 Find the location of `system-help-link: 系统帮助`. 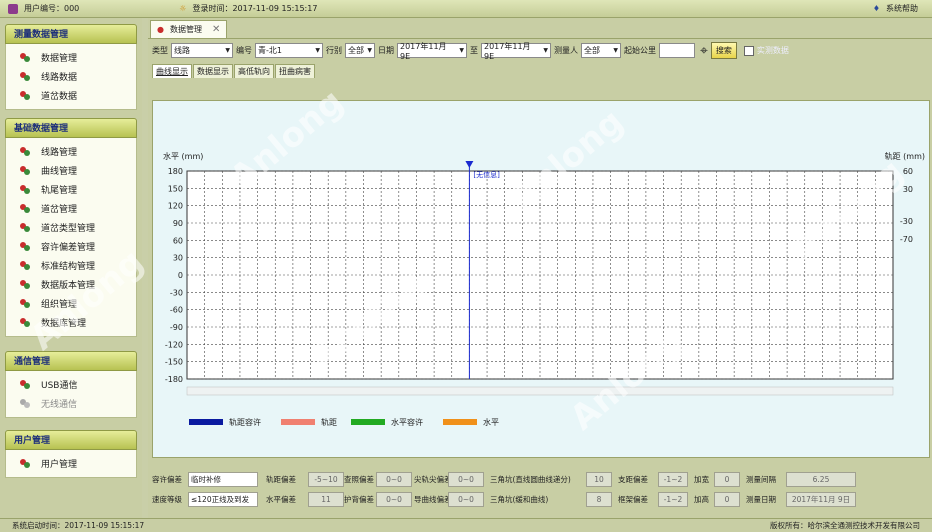

system-help-link: 系统帮助 is located at coordinates (902, 8).